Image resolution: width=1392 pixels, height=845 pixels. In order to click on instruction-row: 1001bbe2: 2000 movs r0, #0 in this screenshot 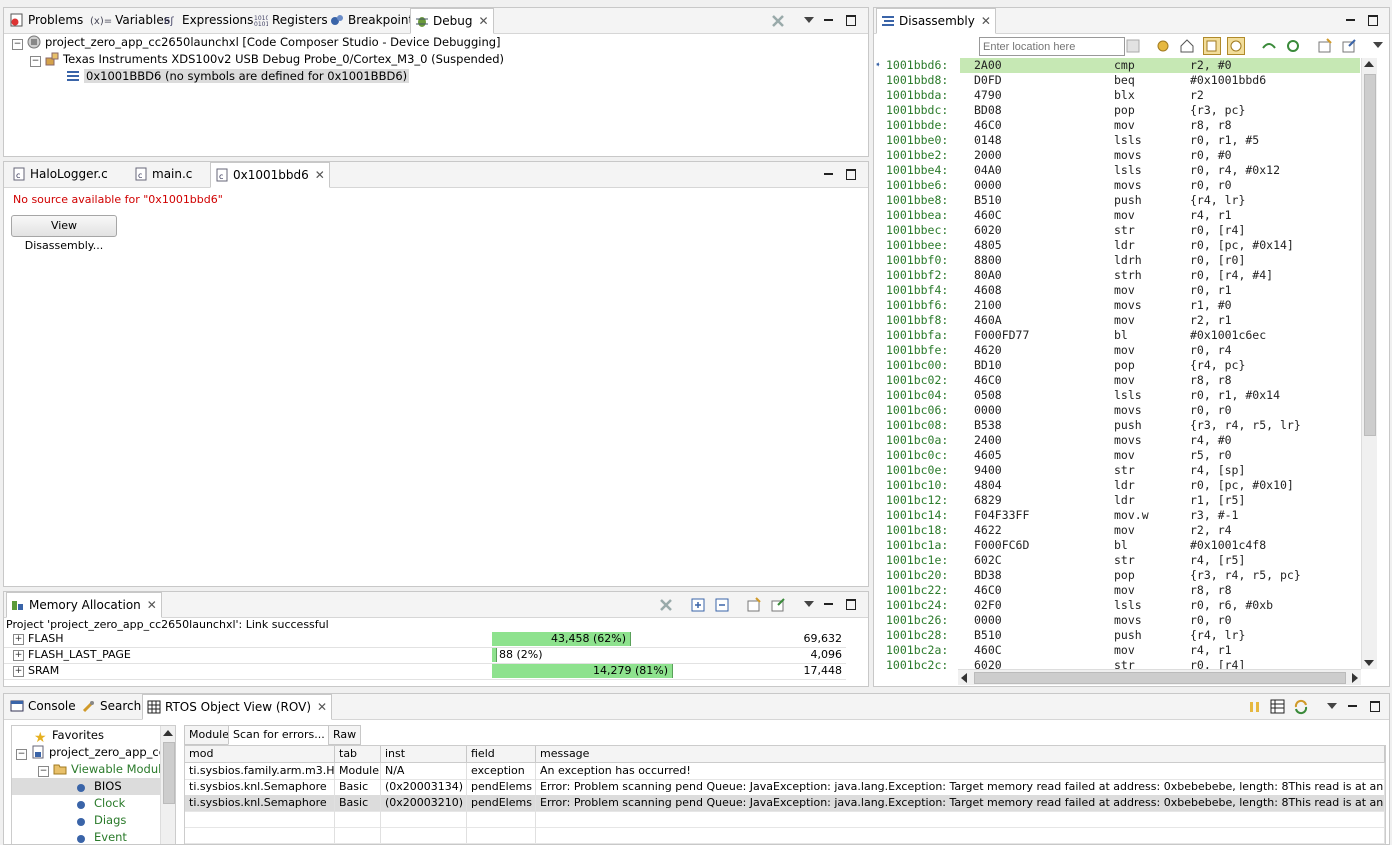, I will do `click(1117, 155)`.